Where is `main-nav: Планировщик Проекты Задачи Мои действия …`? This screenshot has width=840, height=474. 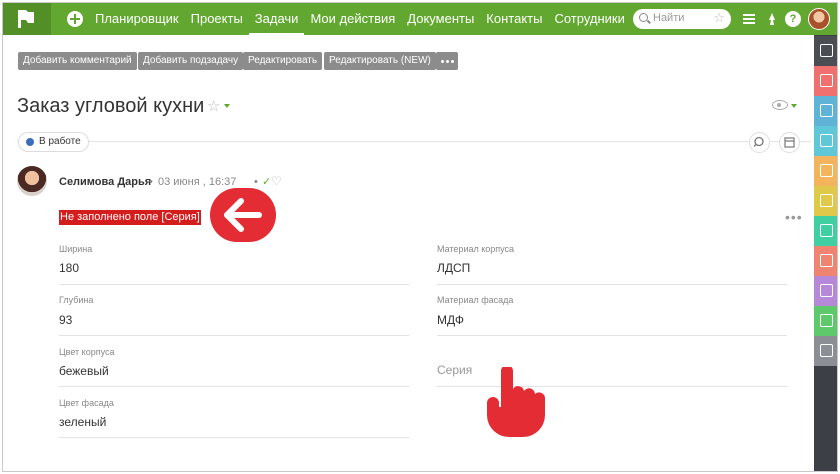 main-nav: Планировщик Проекты Задачи Мои действия … is located at coordinates (360, 19).